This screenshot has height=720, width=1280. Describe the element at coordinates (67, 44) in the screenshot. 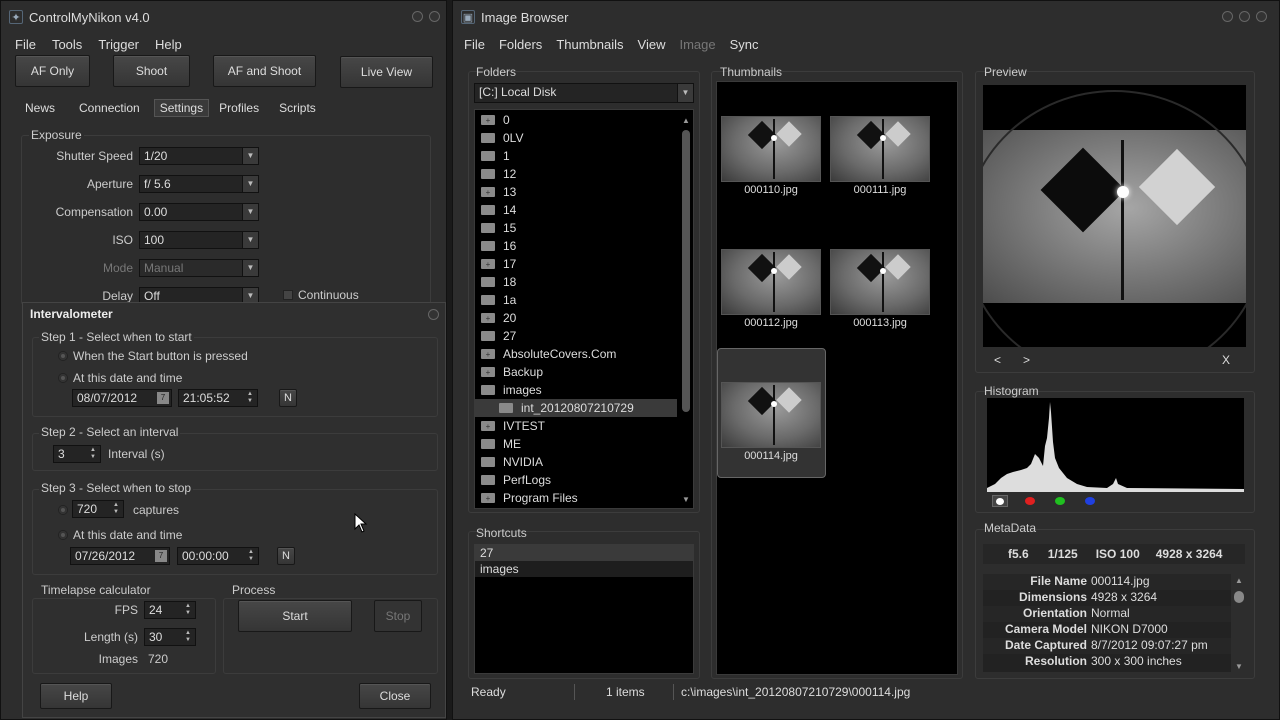

I see `menu-tools: Tools` at that location.